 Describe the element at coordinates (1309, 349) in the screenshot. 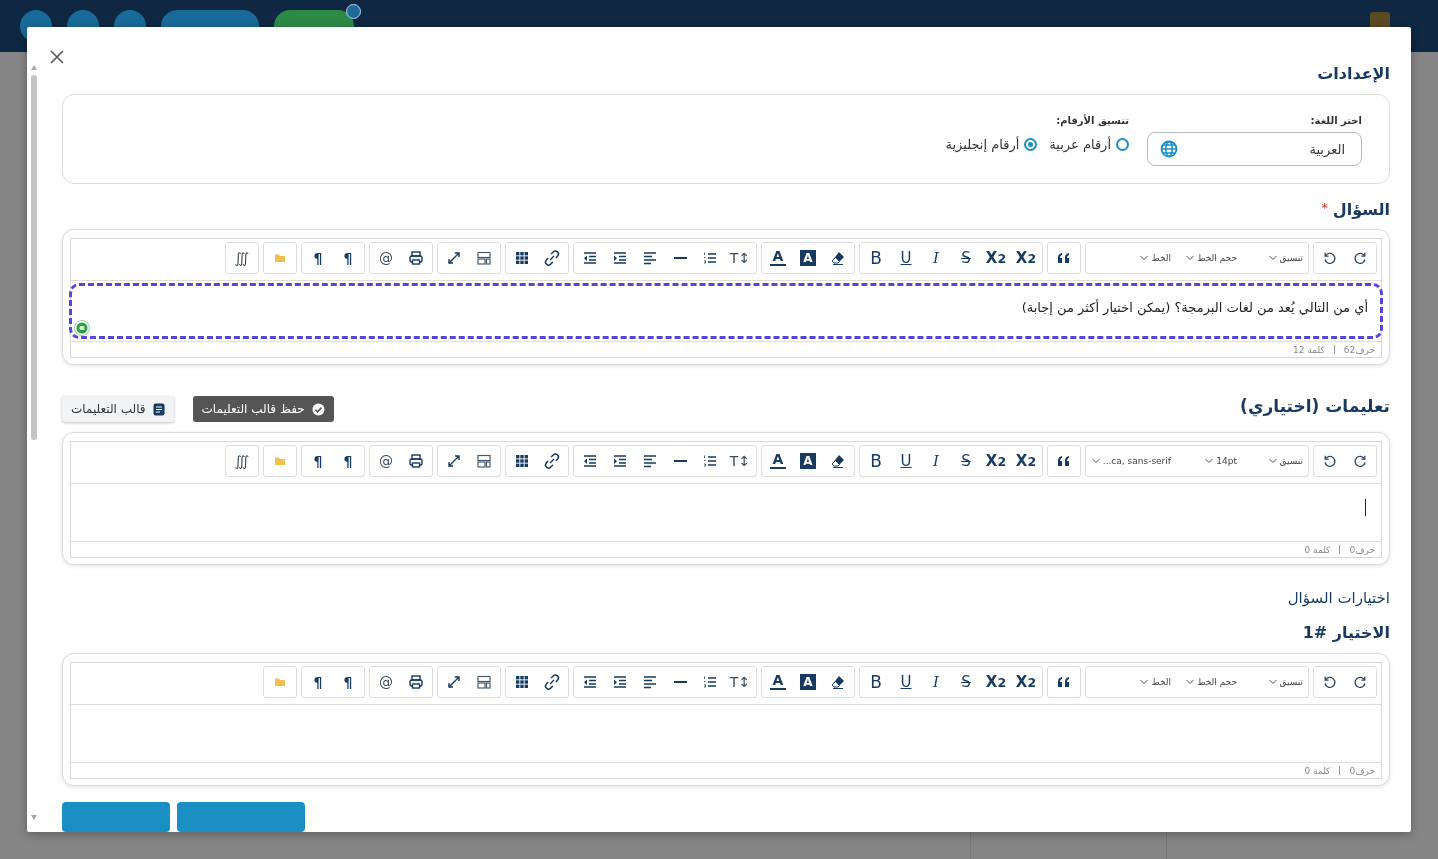

I see `word-count: كلمة 12` at that location.